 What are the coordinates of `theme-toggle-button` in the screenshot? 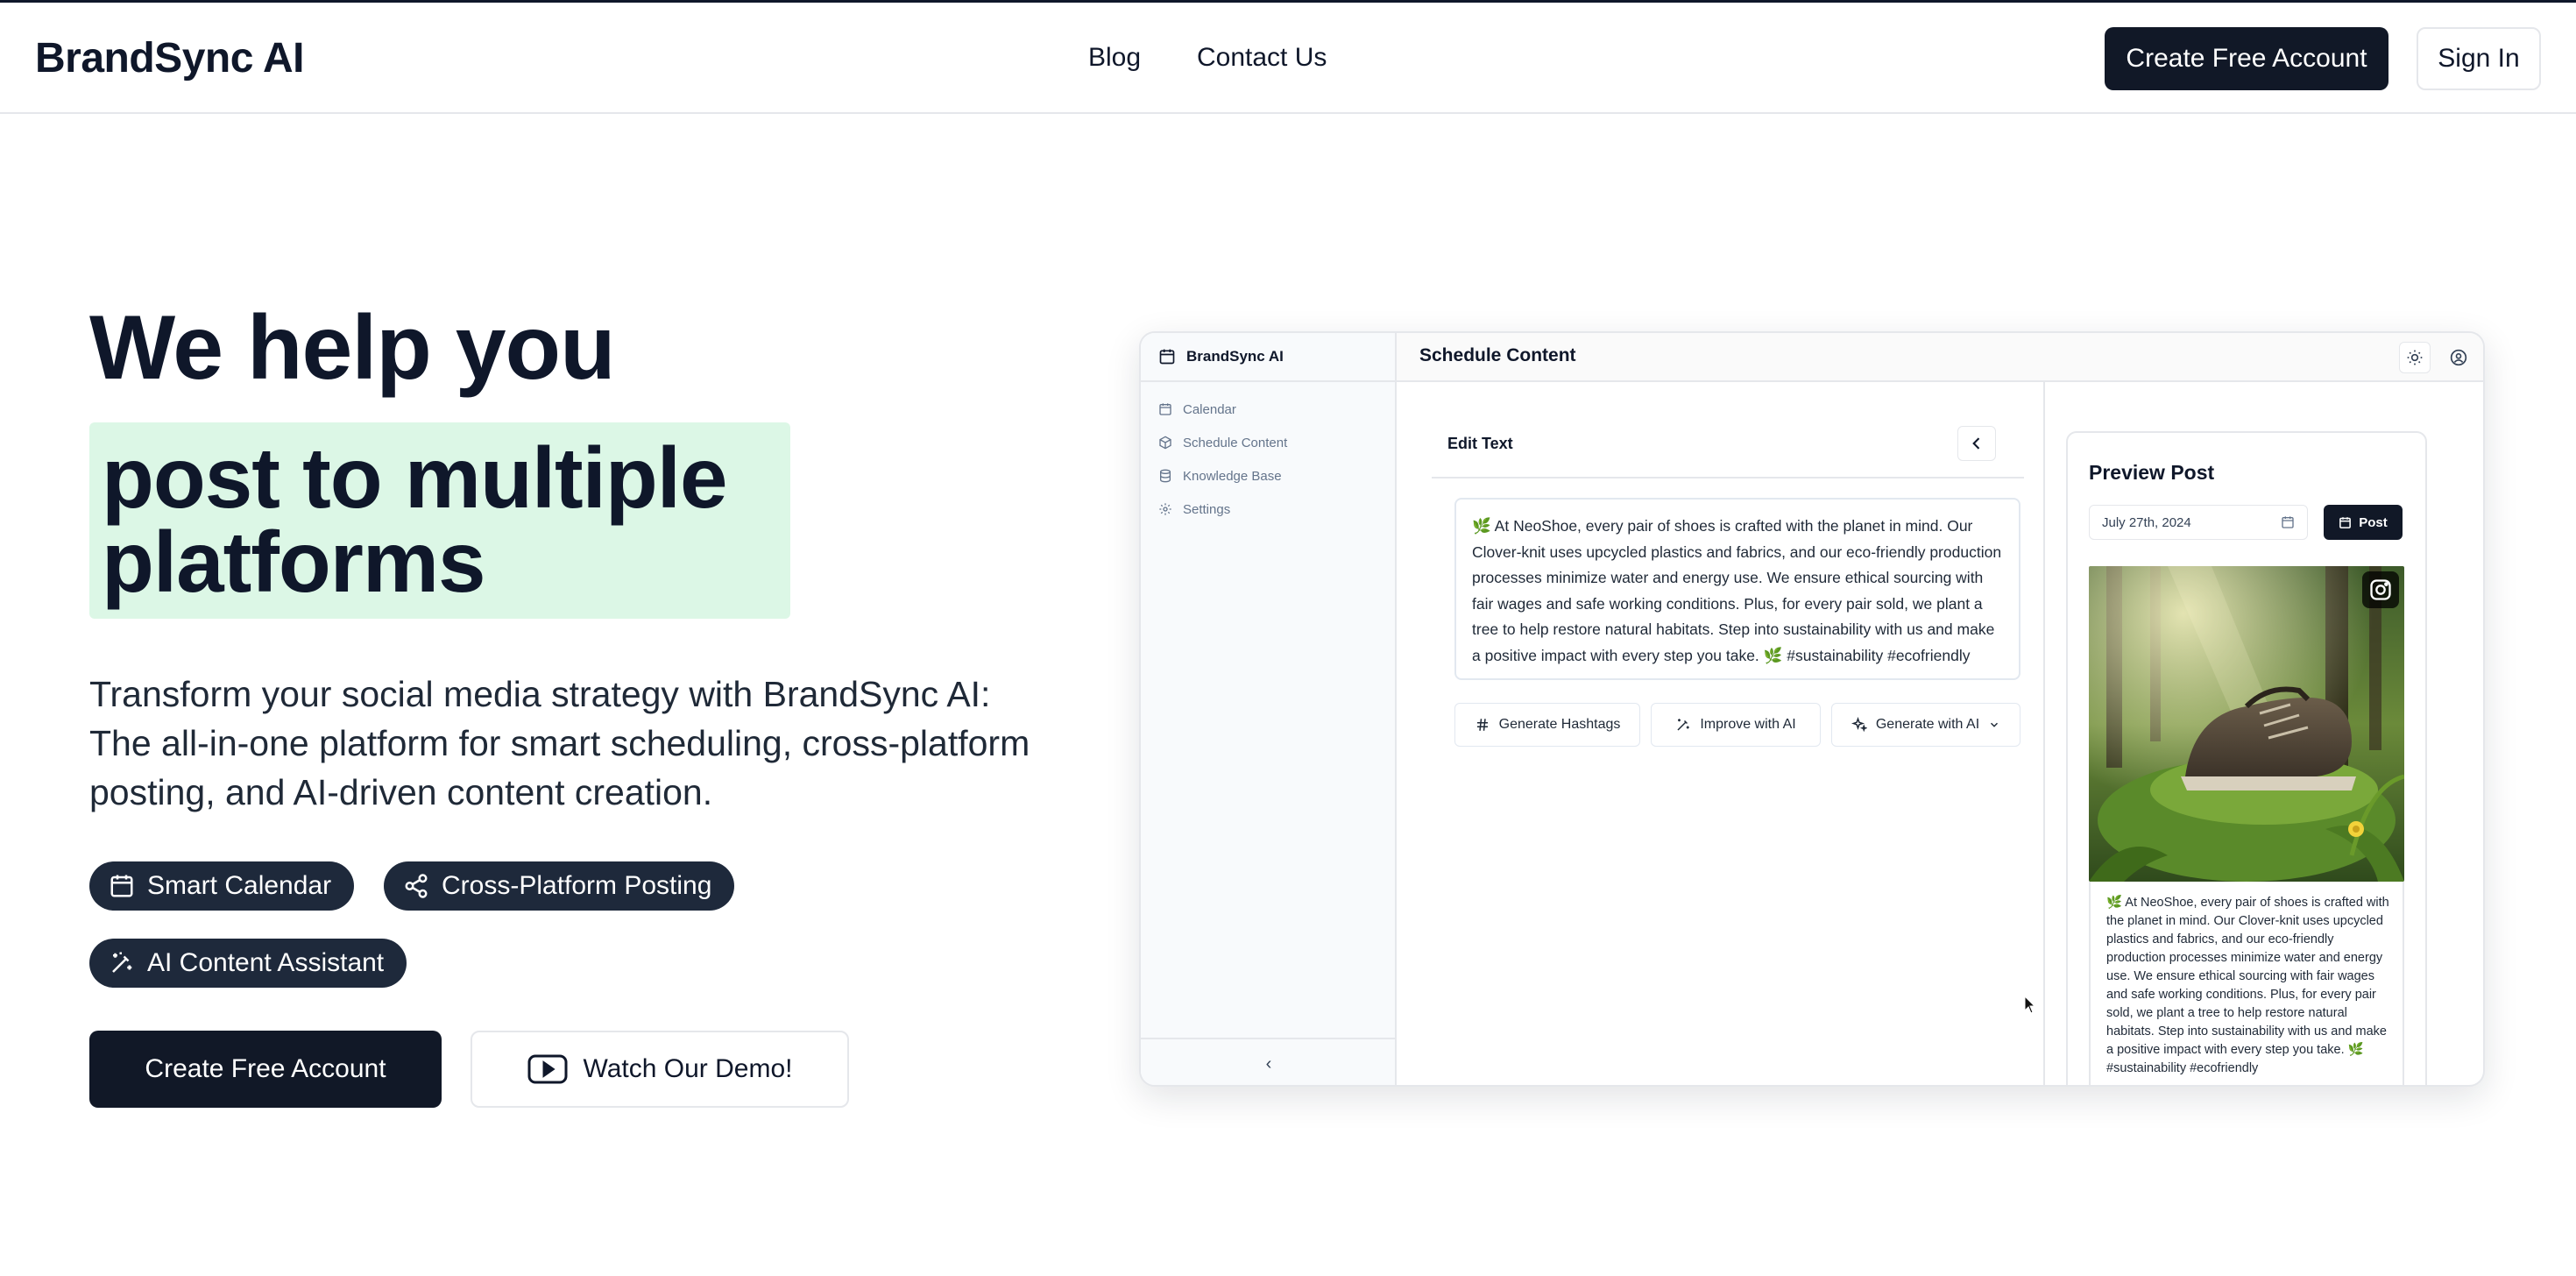 It's located at (2415, 357).